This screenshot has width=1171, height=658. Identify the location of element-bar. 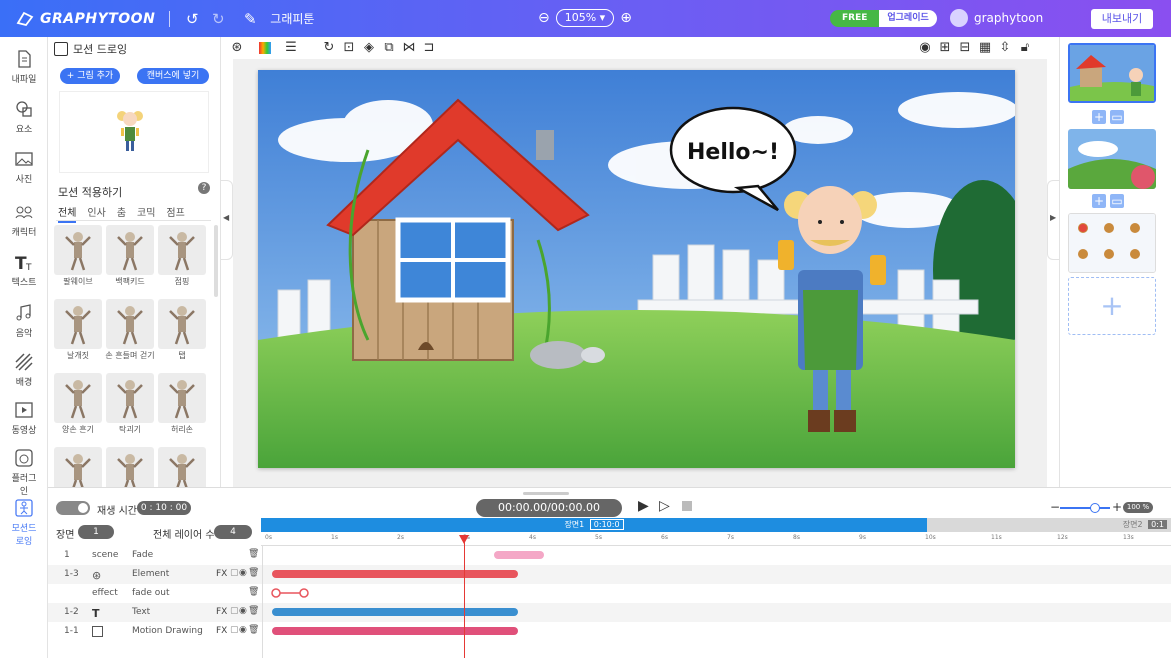
(395, 574).